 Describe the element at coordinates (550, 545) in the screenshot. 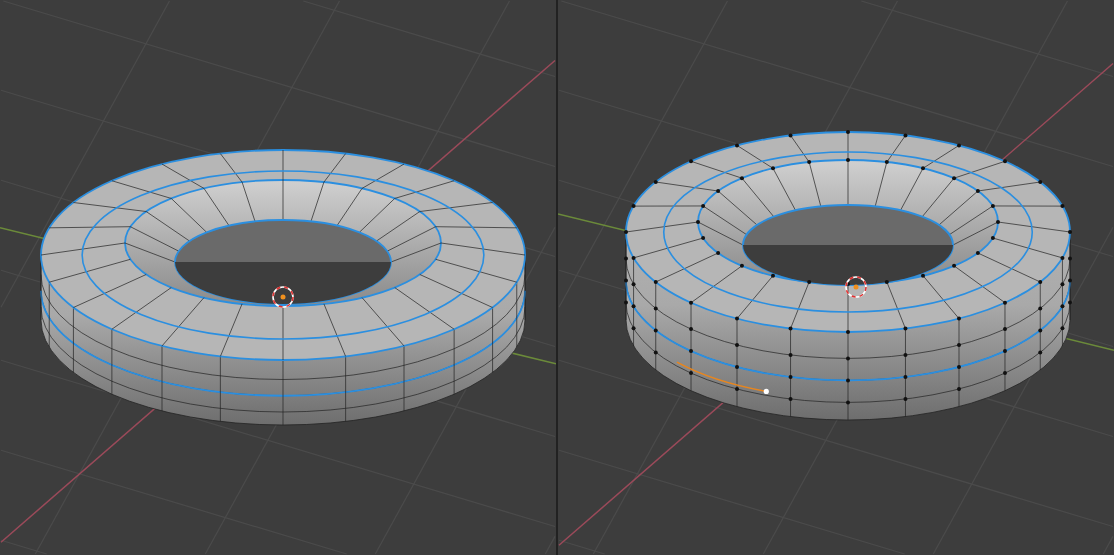

I see `grid-line` at that location.